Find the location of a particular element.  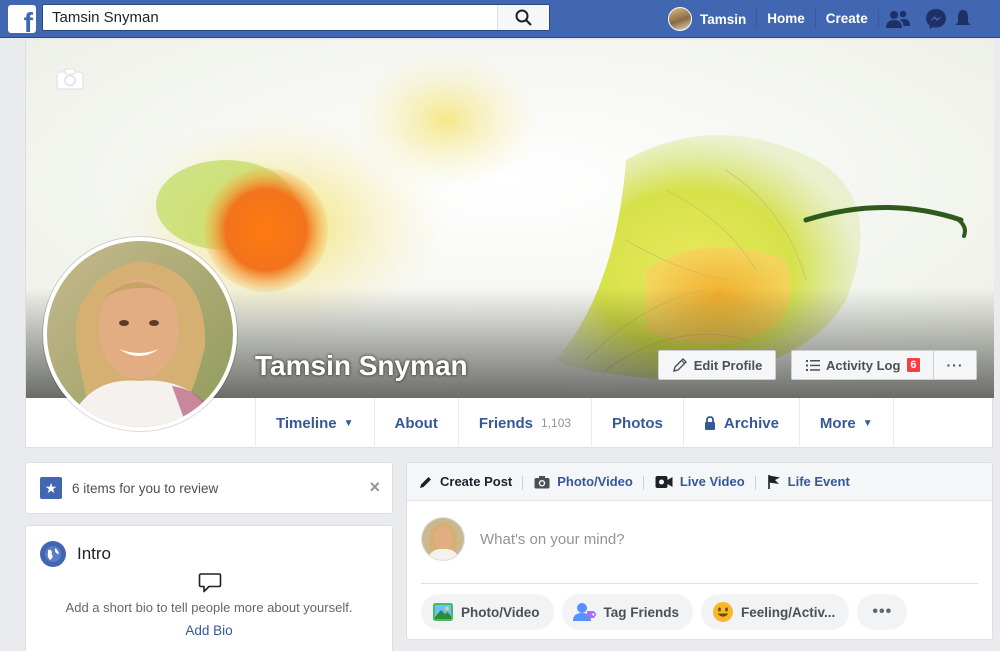

tab-photos-label: Photos is located at coordinates (637, 423).